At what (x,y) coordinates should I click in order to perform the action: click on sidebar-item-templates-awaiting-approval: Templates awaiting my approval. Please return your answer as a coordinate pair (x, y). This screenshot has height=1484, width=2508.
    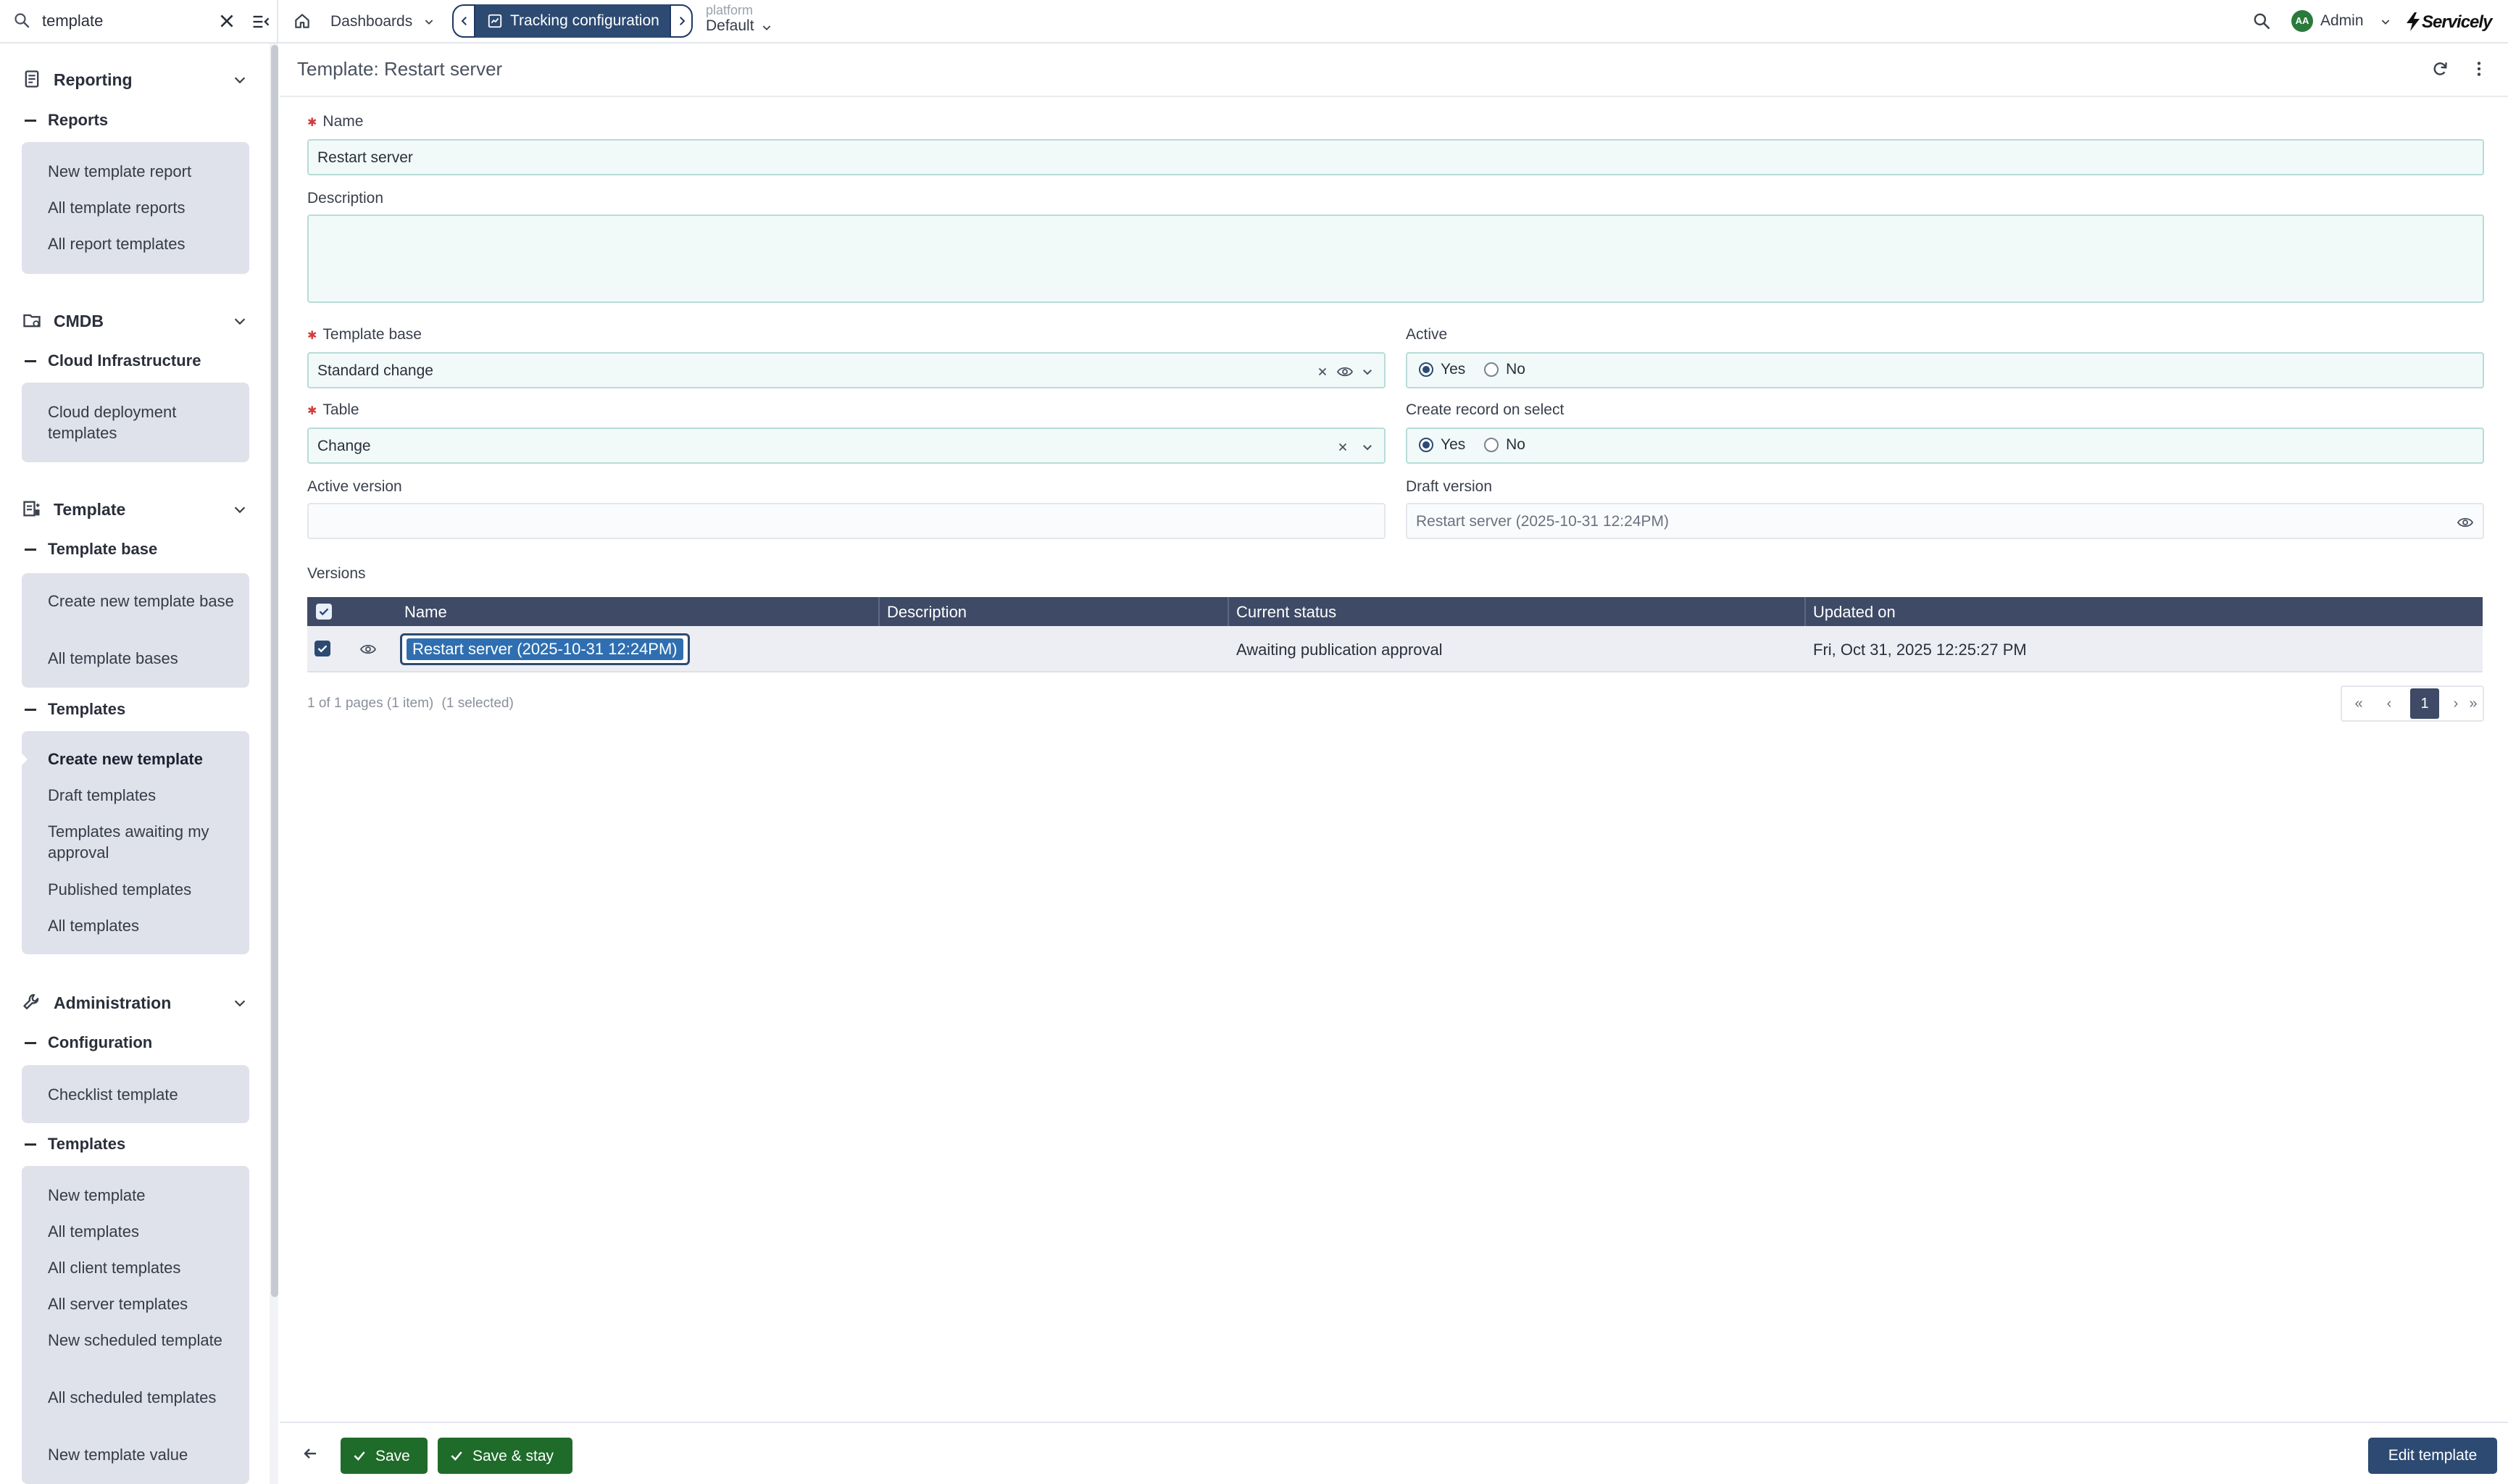
    Looking at the image, I should click on (145, 842).